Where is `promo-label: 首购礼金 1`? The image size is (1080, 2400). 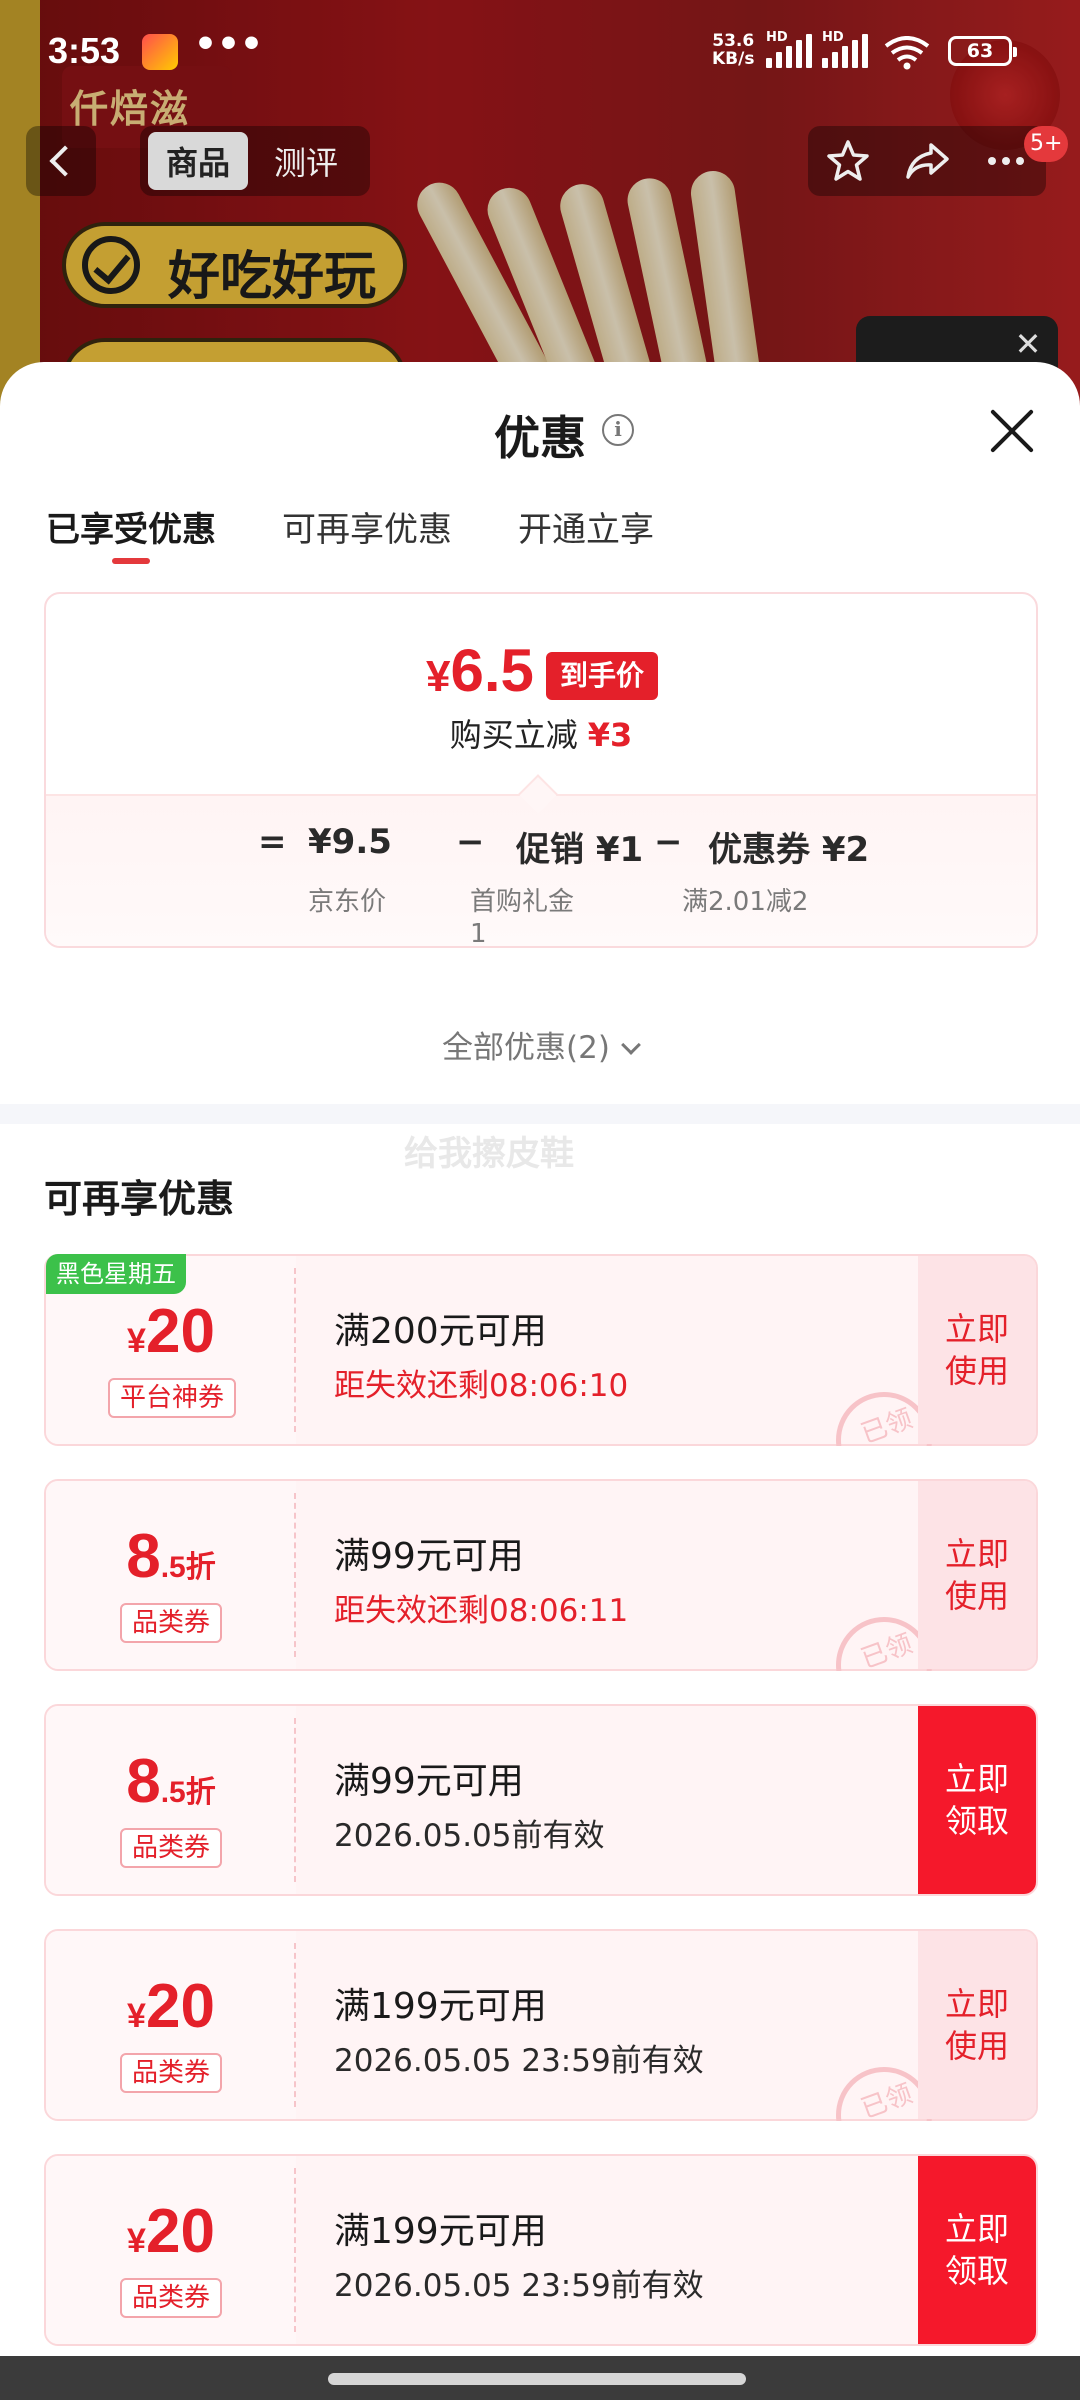 promo-label: 首购礼金 1 is located at coordinates (522, 917).